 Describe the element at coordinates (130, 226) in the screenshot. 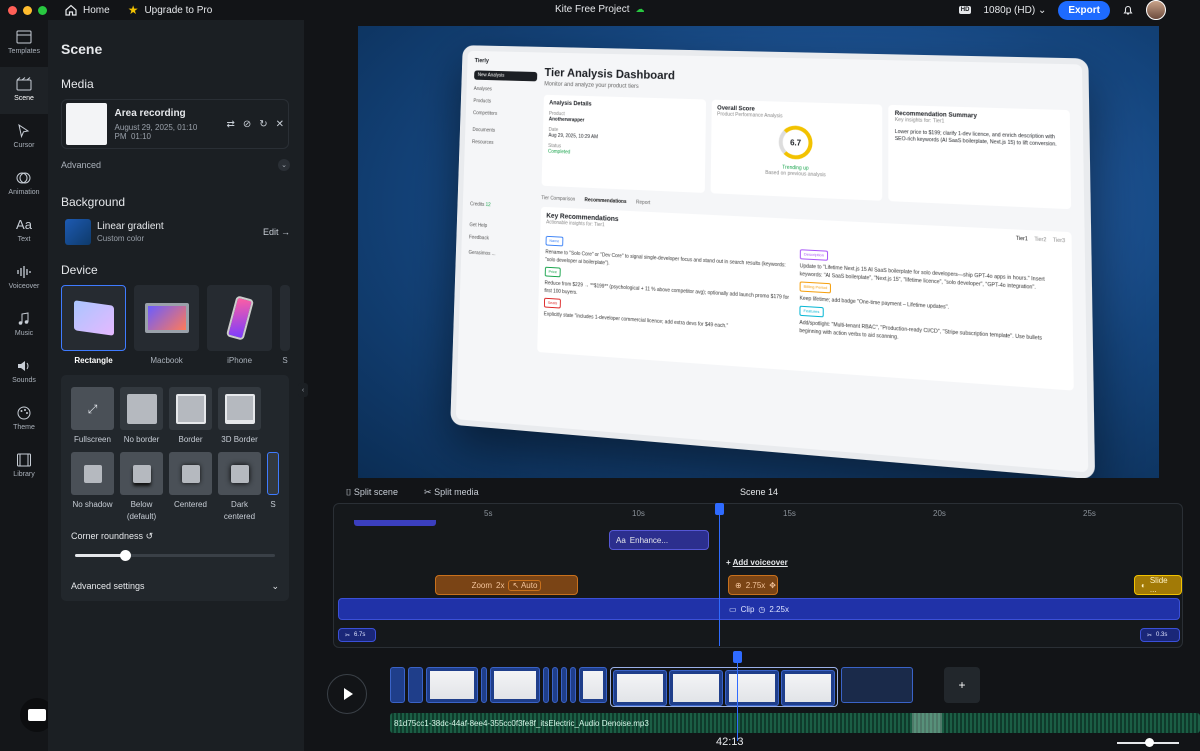

I see `background-name: Linear gradient` at that location.